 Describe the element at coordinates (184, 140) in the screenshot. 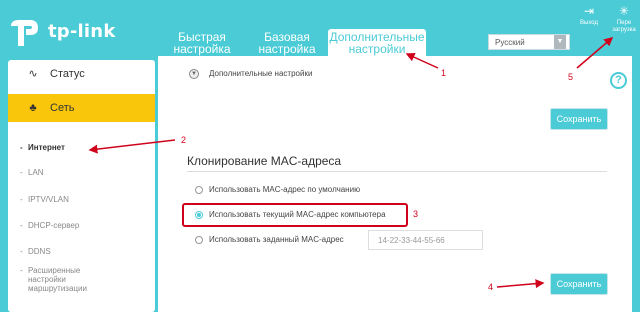

I see `annotation-number-2: 2` at that location.